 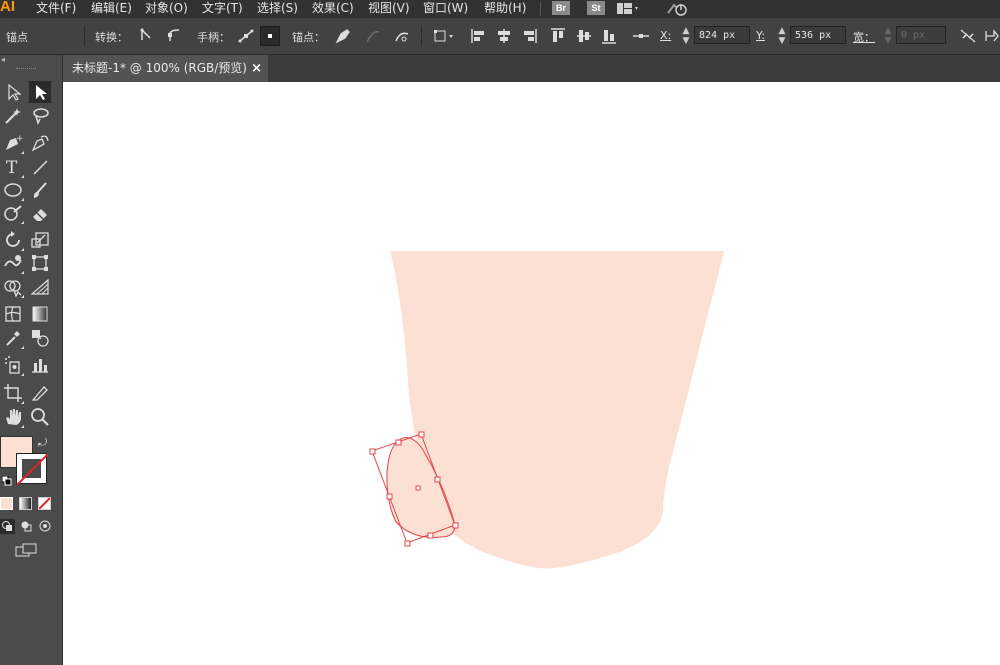 I want to click on mesh-tool-icon, so click(x=13, y=314).